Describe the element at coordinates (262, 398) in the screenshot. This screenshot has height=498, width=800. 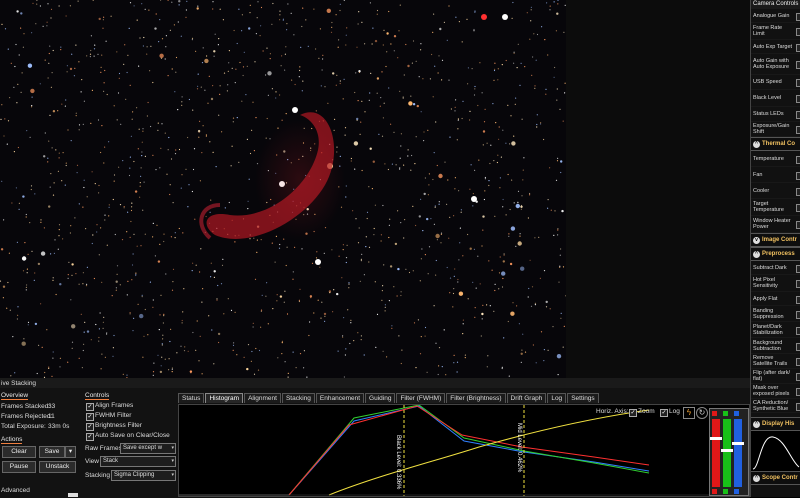
I see `tab-alignment: Alignment` at that location.